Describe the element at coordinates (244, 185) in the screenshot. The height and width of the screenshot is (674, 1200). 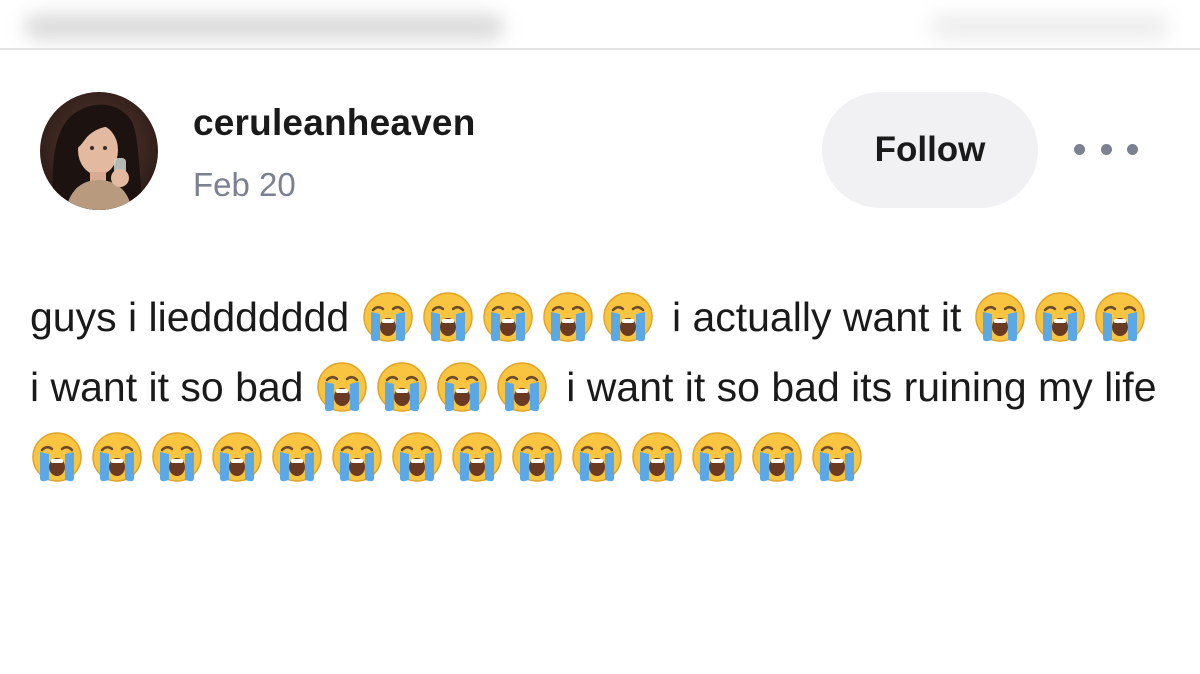
I see `post-date: Feb 20` at that location.